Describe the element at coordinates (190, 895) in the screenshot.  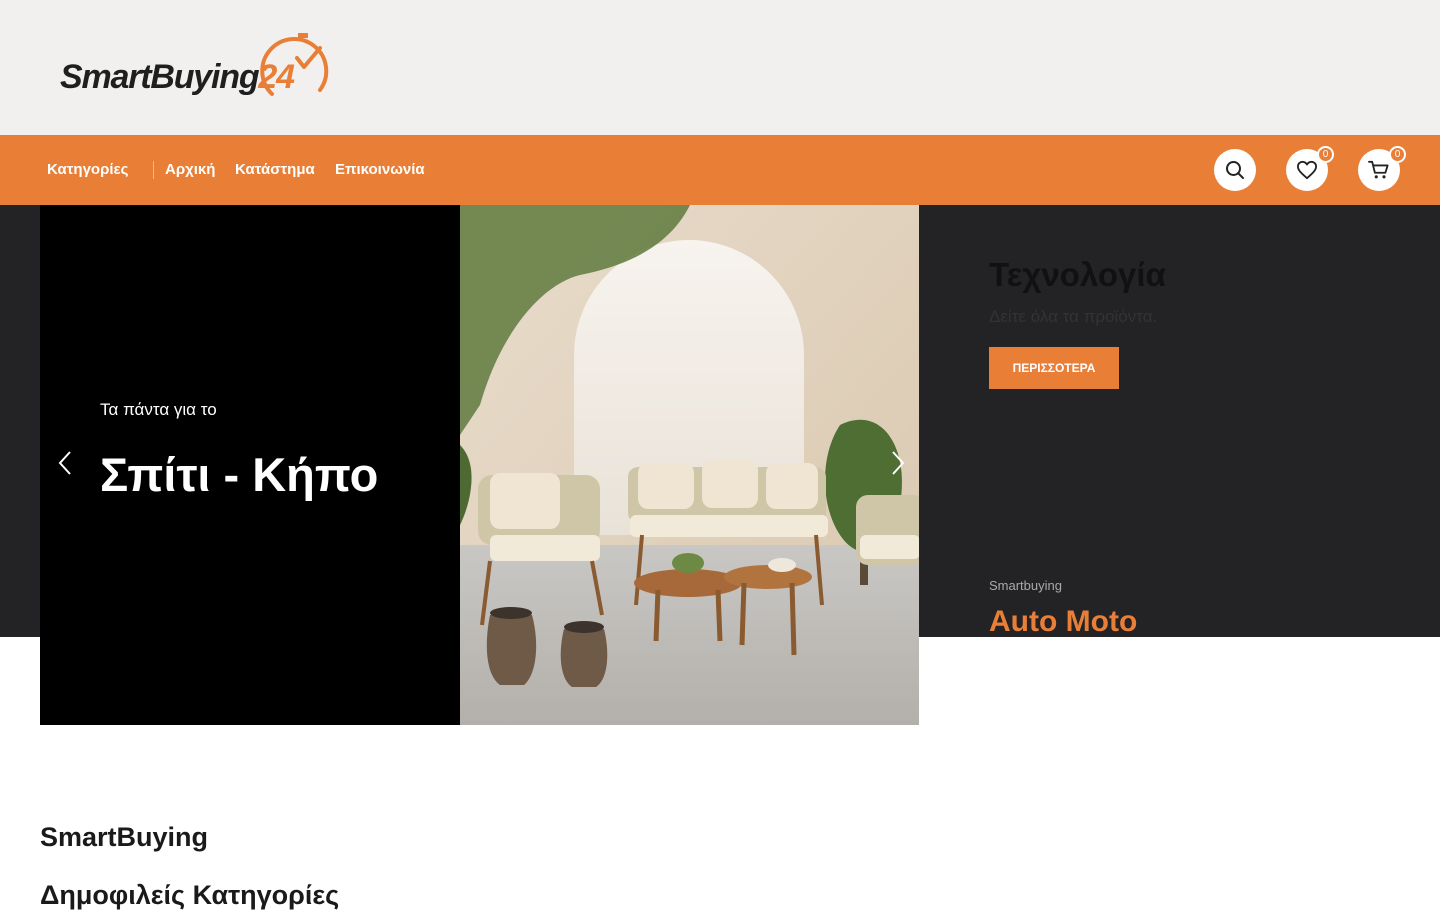
I see `section-subtitle: Δημοφιλείς Κατηγορίες` at that location.